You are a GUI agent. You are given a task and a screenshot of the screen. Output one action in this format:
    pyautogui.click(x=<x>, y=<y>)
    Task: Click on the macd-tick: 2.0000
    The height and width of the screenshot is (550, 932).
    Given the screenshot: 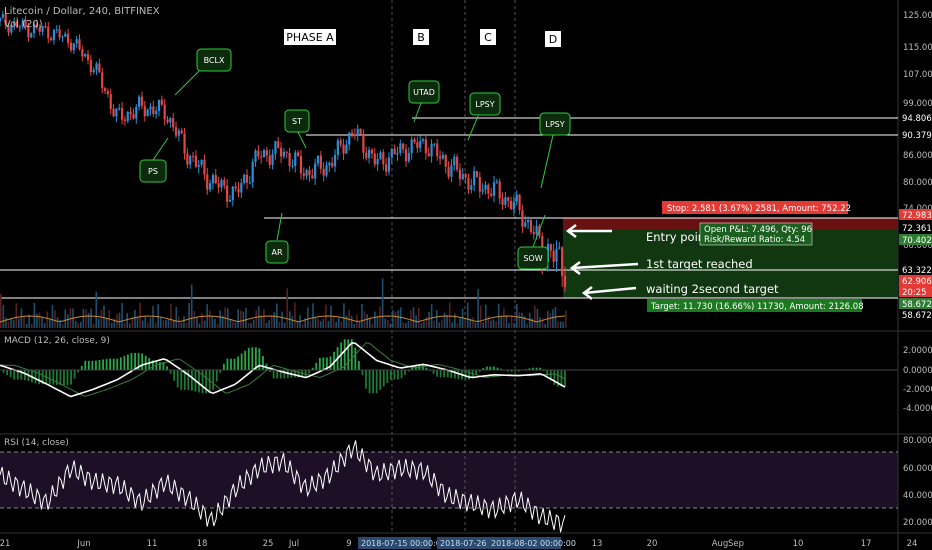 What is the action you would take?
    pyautogui.click(x=917, y=351)
    